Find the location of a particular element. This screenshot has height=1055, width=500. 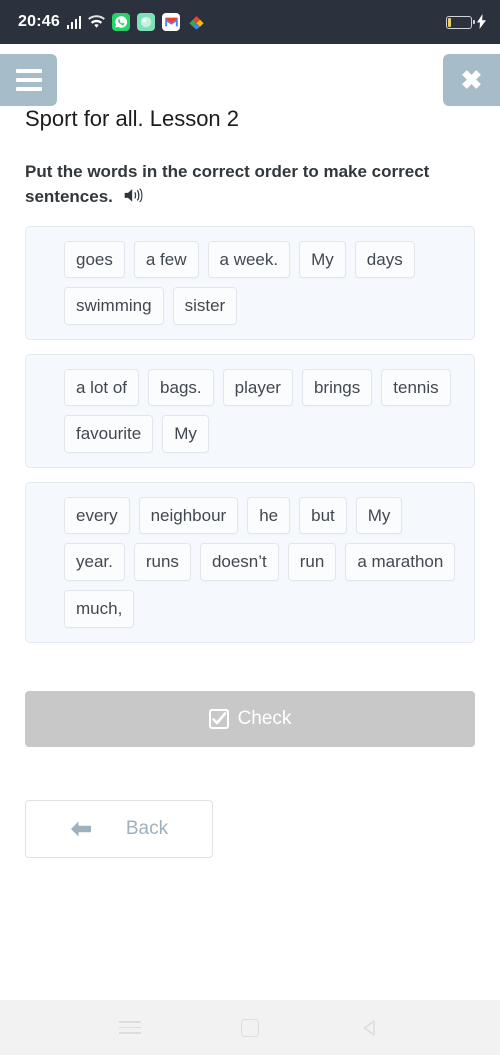

gmail-icon is located at coordinates (171, 22).